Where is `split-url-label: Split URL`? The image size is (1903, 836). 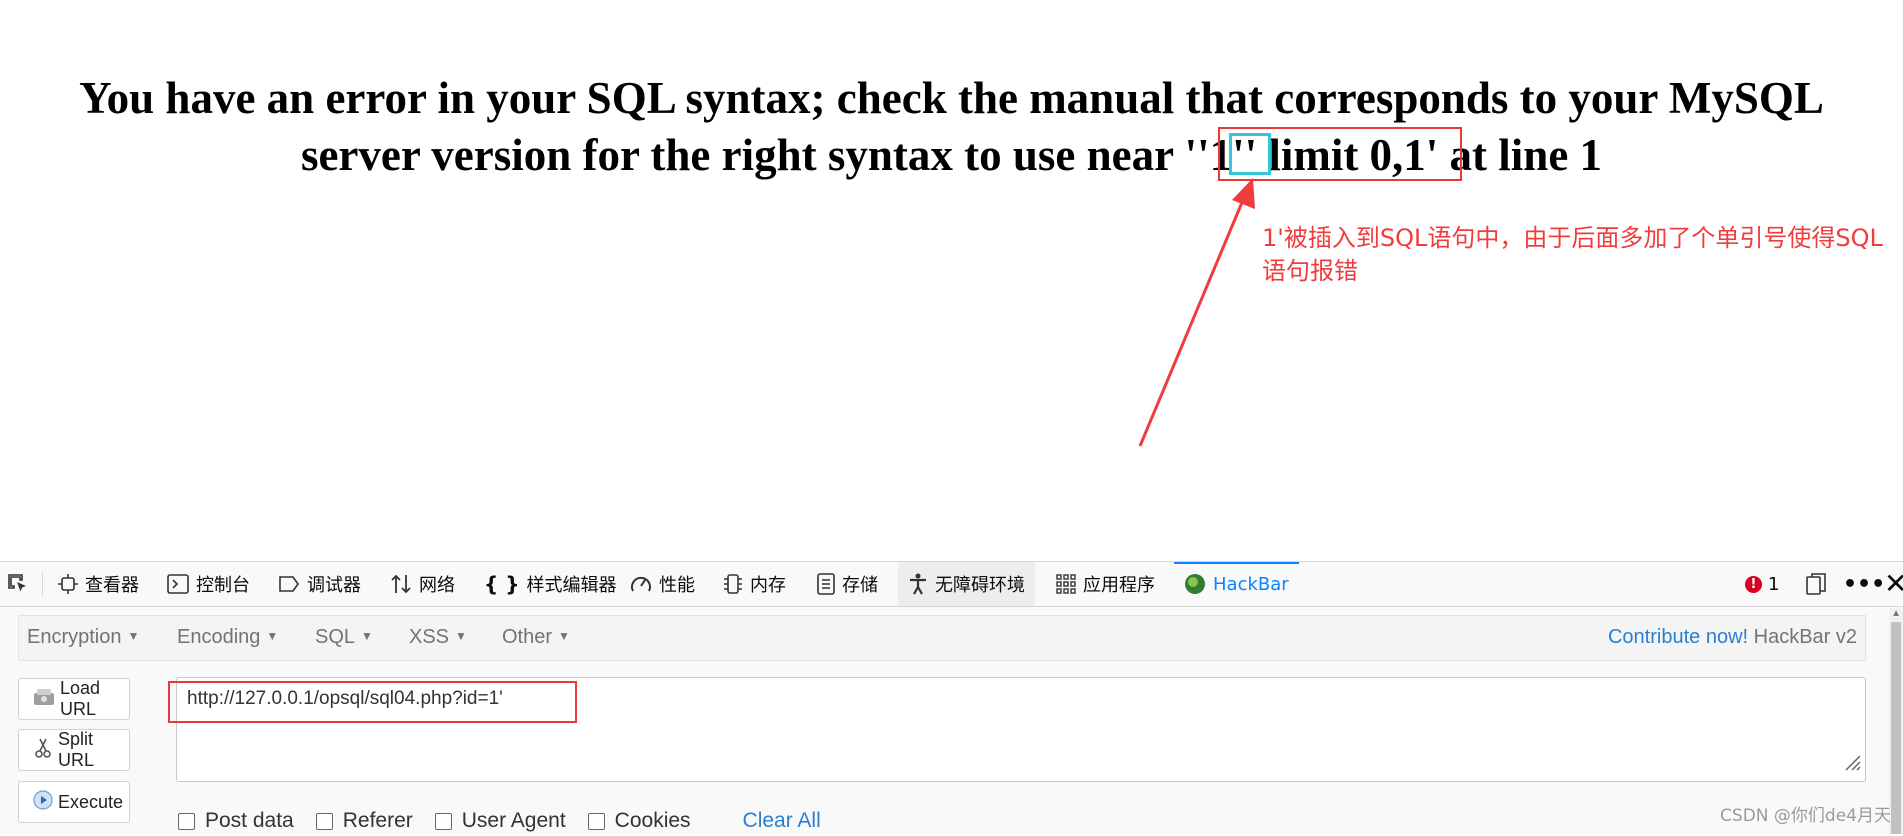 split-url-label: Split URL is located at coordinates (76, 749).